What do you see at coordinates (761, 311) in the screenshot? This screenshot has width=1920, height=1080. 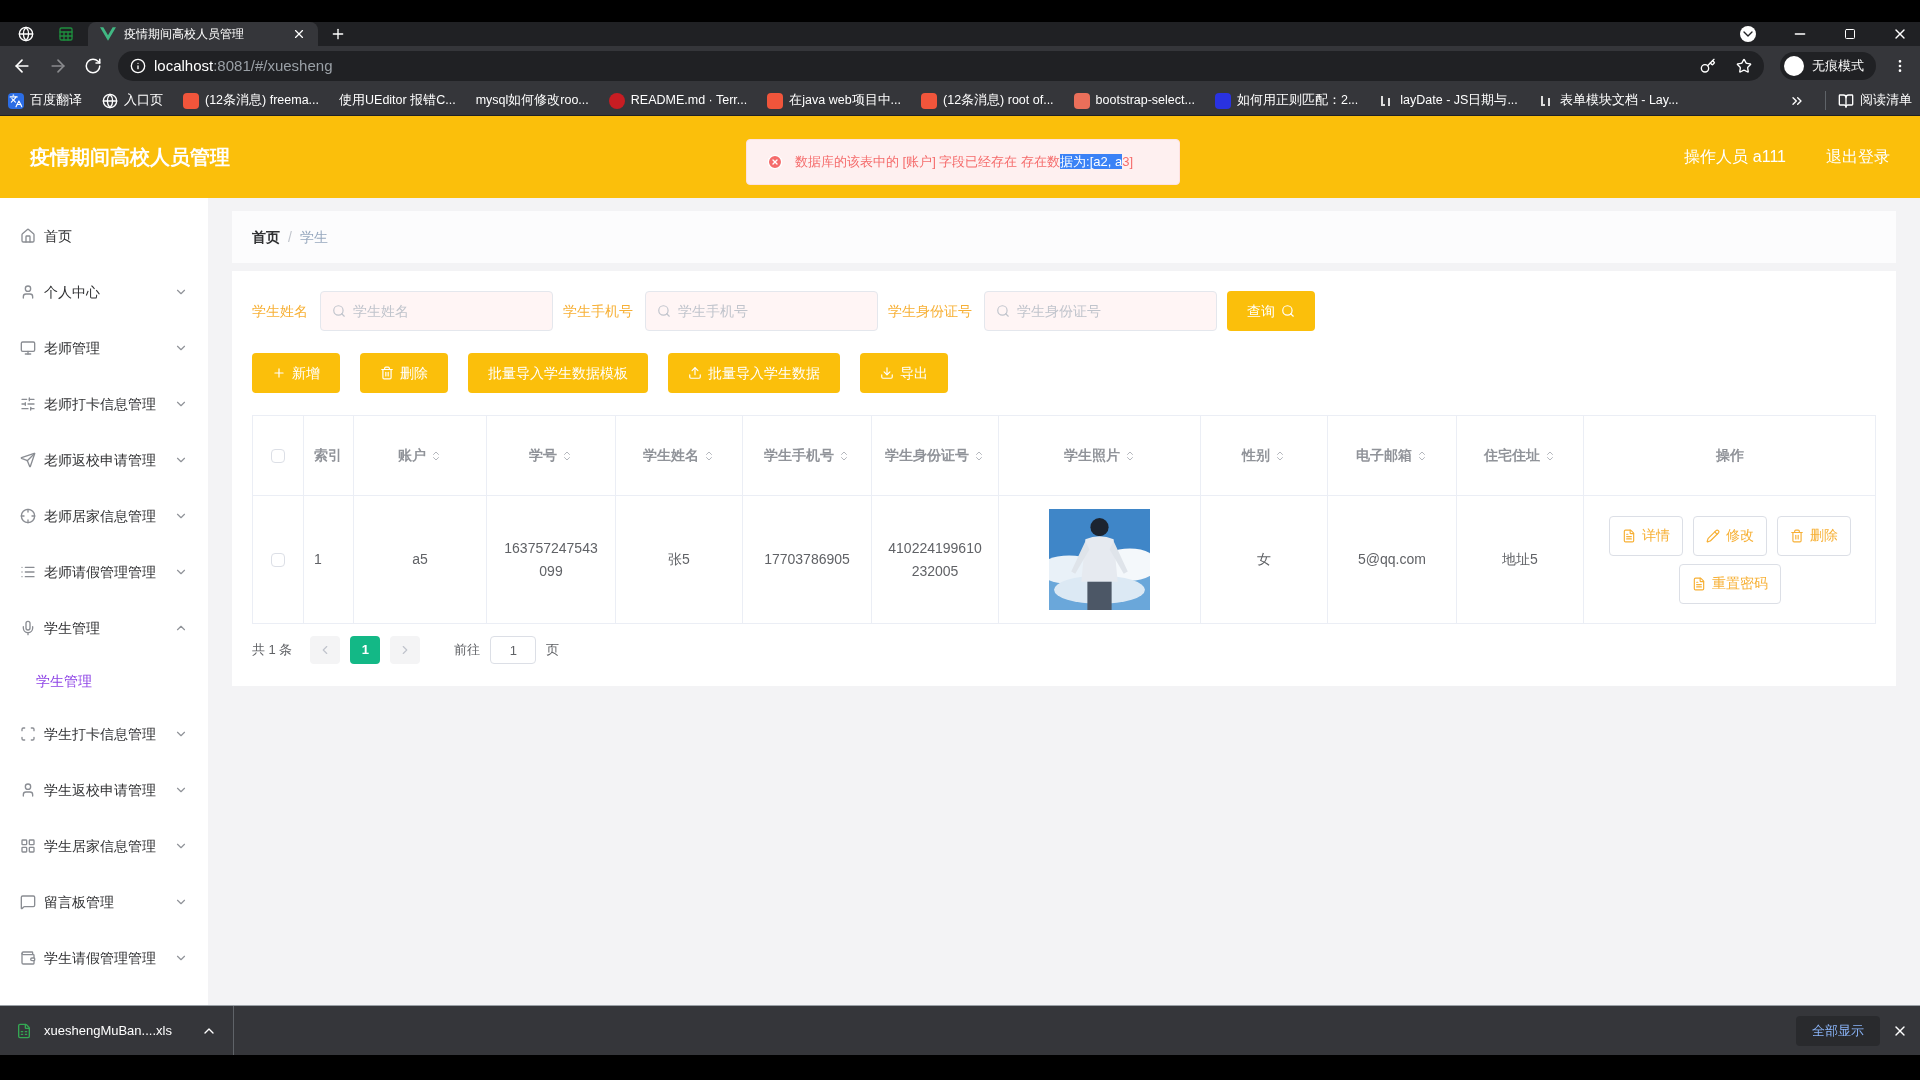 I see `search-field: 学生手机号` at bounding box center [761, 311].